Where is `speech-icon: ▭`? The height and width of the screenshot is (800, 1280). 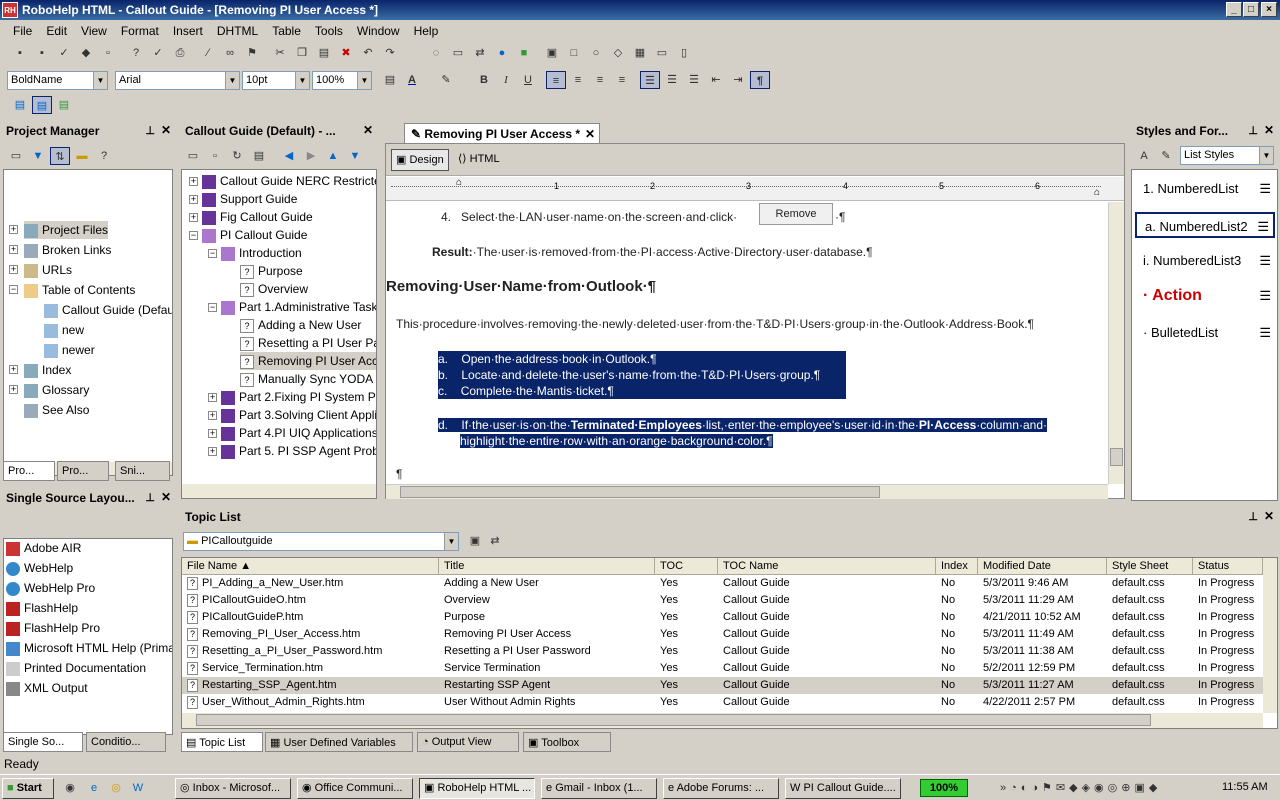
speech-icon: ▭ is located at coordinates (458, 53).